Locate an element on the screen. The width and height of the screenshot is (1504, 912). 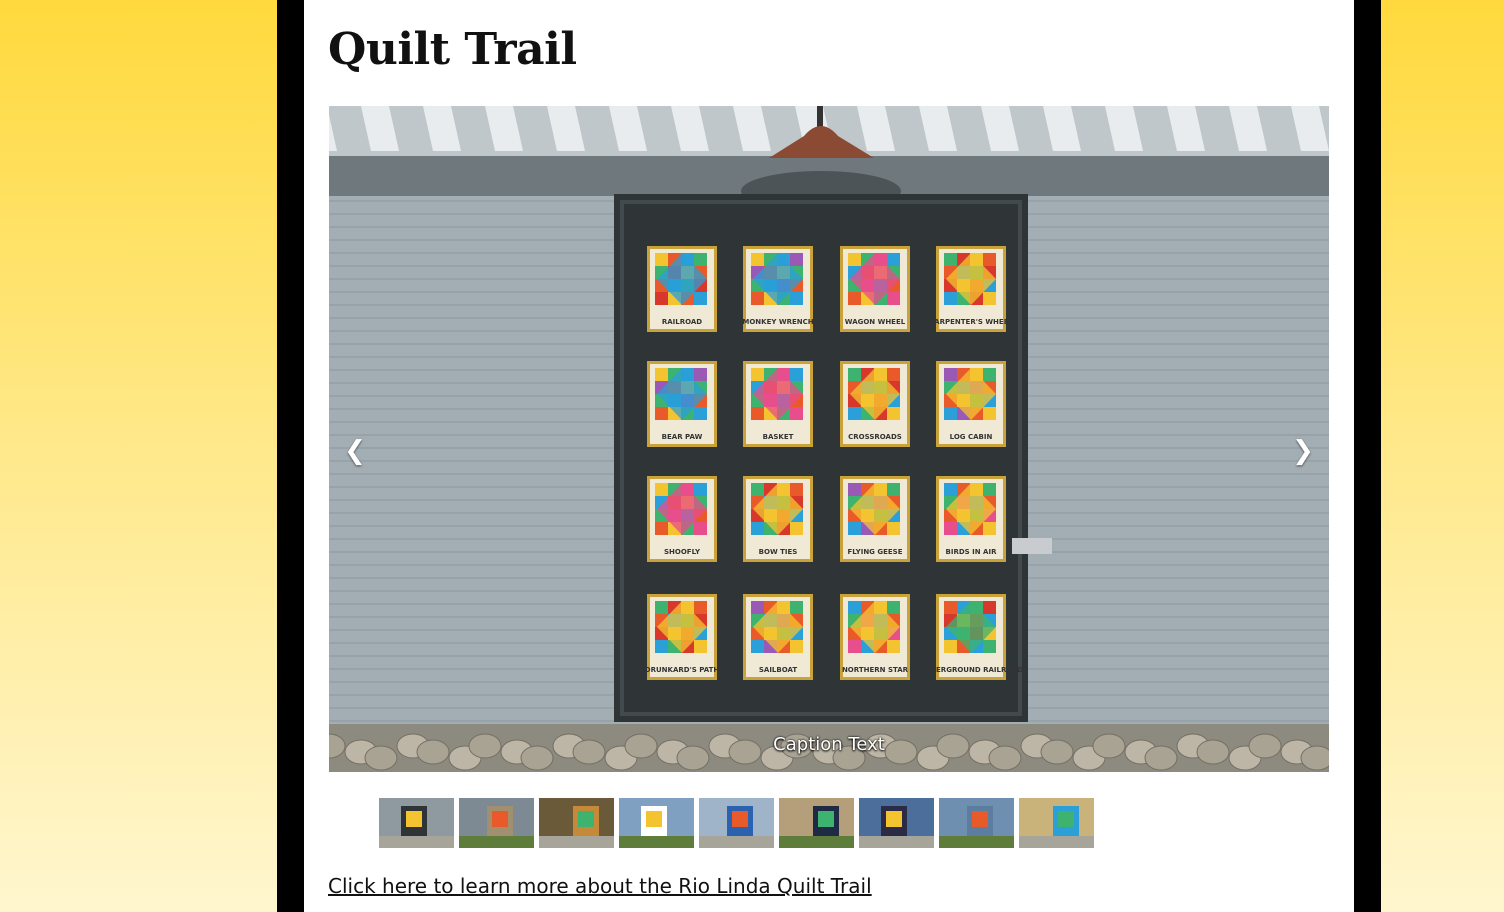
next-slide-button: ❯ is located at coordinates (1303, 451).